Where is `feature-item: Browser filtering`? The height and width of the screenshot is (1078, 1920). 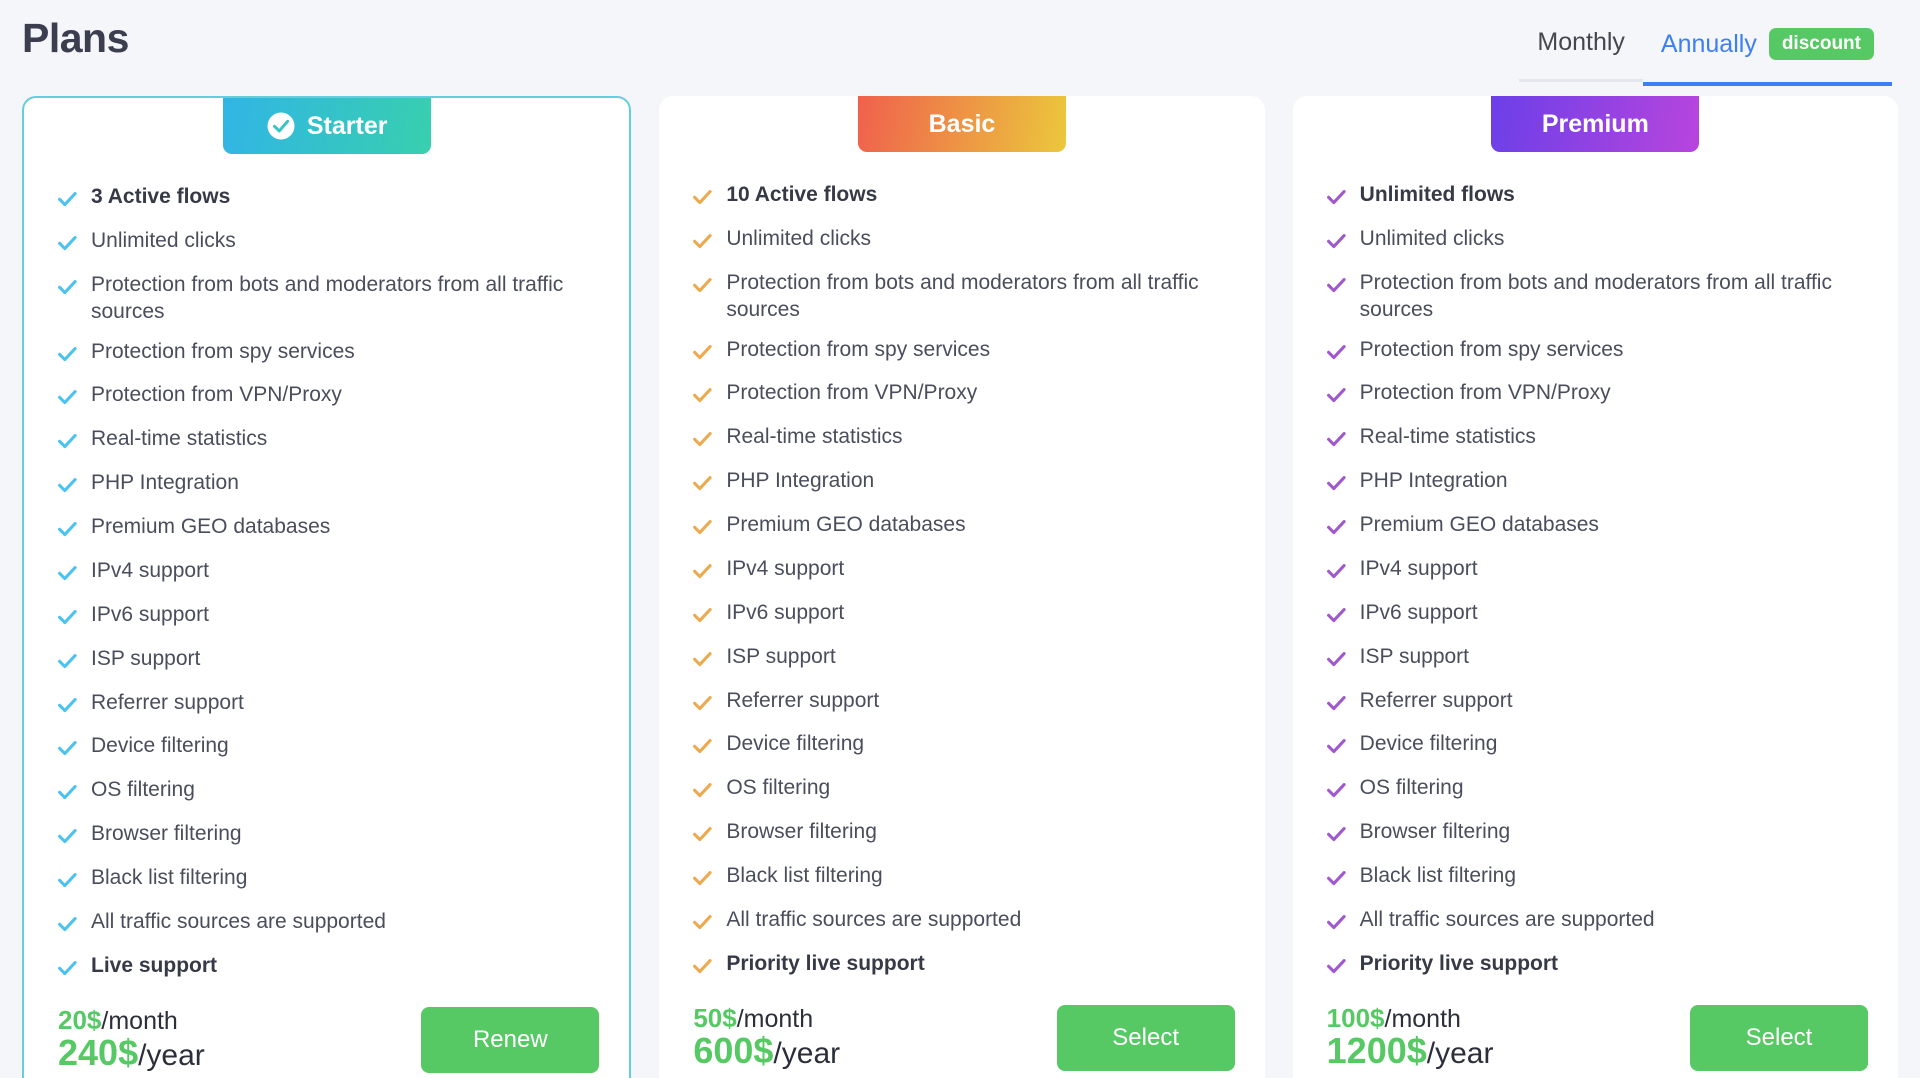 feature-item: Browser filtering is located at coordinates (961, 834).